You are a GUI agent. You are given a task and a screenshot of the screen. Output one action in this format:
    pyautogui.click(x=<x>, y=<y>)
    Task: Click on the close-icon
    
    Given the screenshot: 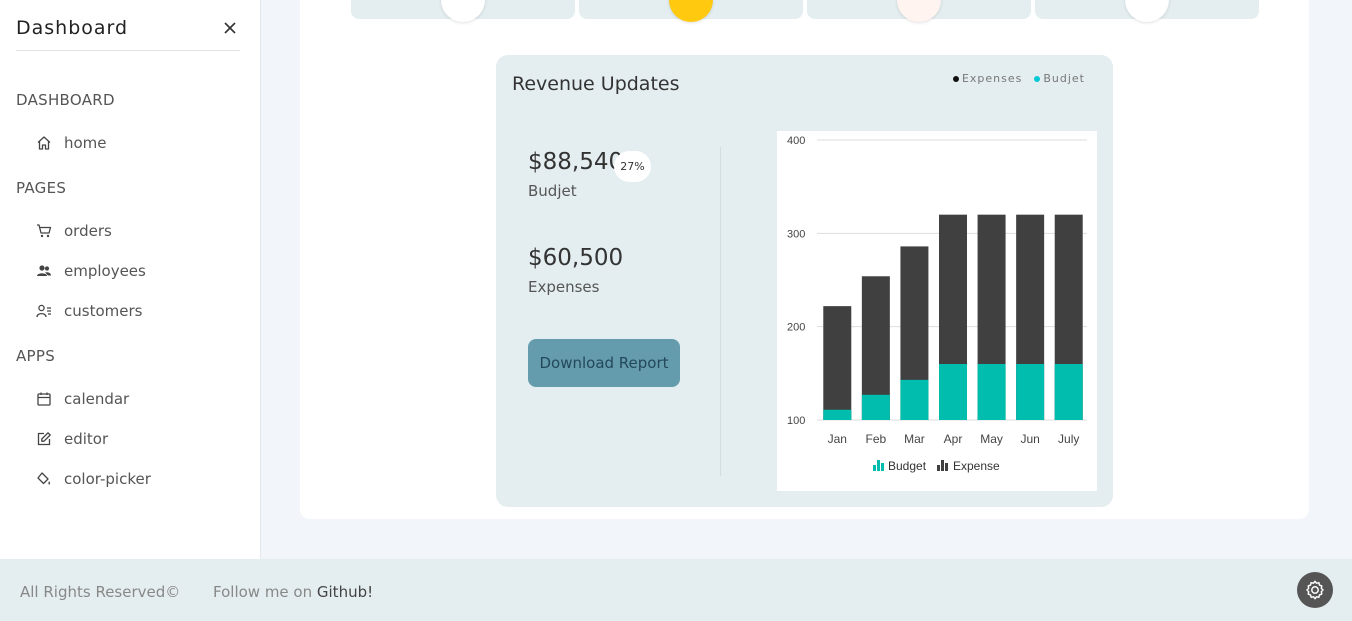 What is the action you would take?
    pyautogui.click(x=230, y=28)
    